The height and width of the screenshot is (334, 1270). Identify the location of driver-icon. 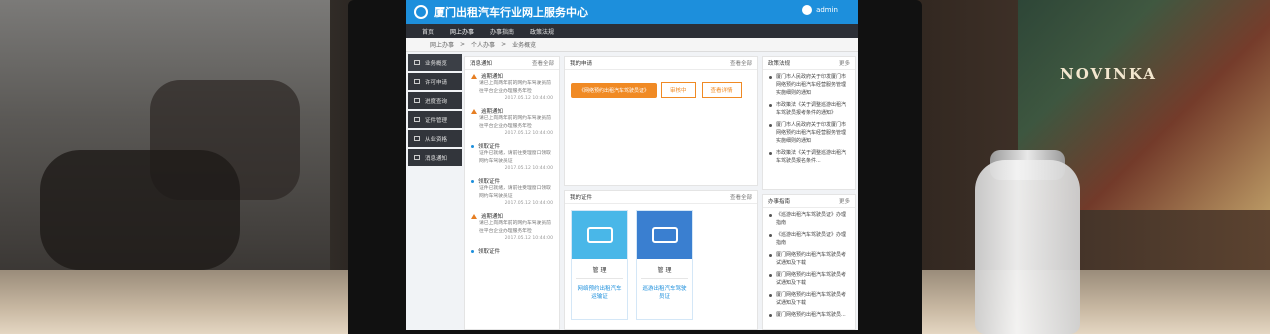
(664, 235).